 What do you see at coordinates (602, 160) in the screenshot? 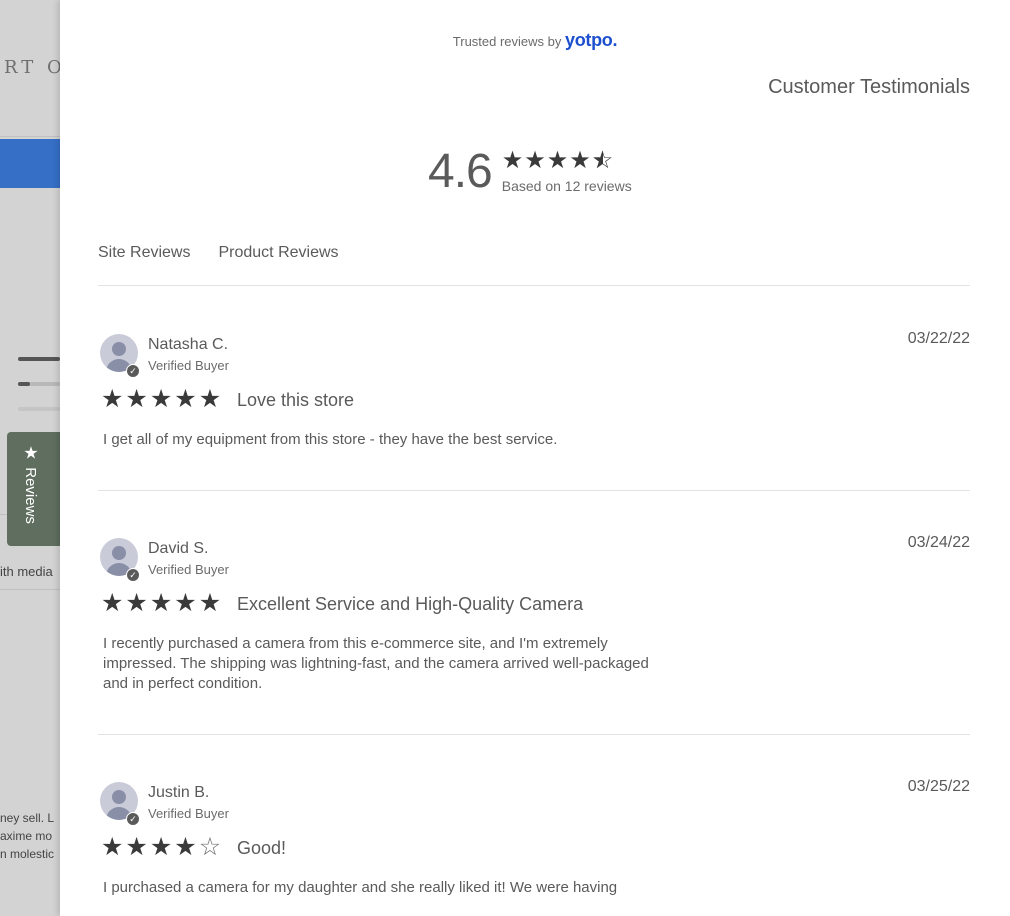
I see `half-star-icon: ☆★` at bounding box center [602, 160].